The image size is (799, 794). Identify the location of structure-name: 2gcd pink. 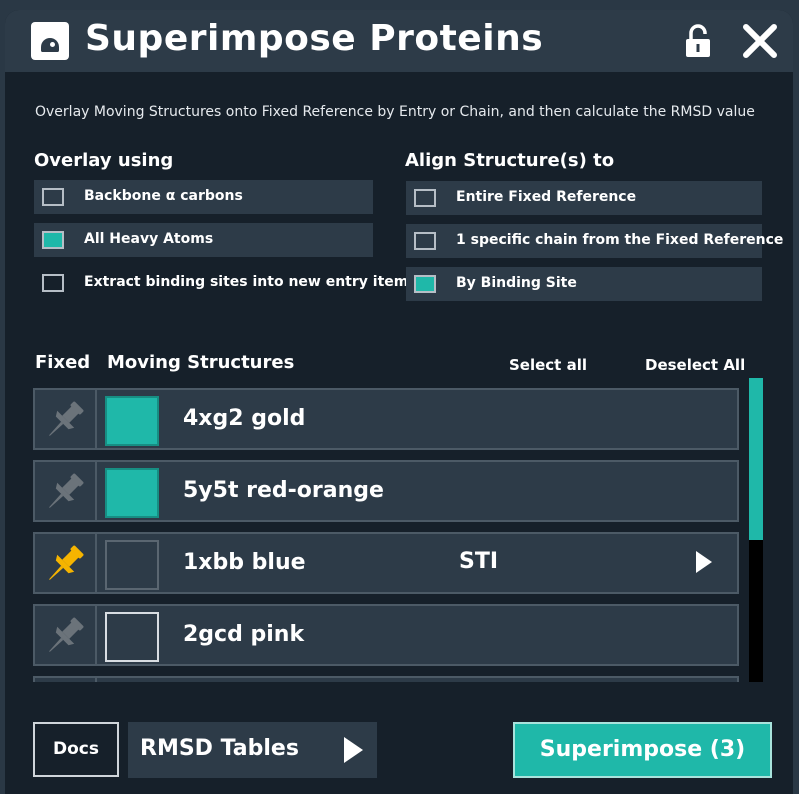
(244, 634).